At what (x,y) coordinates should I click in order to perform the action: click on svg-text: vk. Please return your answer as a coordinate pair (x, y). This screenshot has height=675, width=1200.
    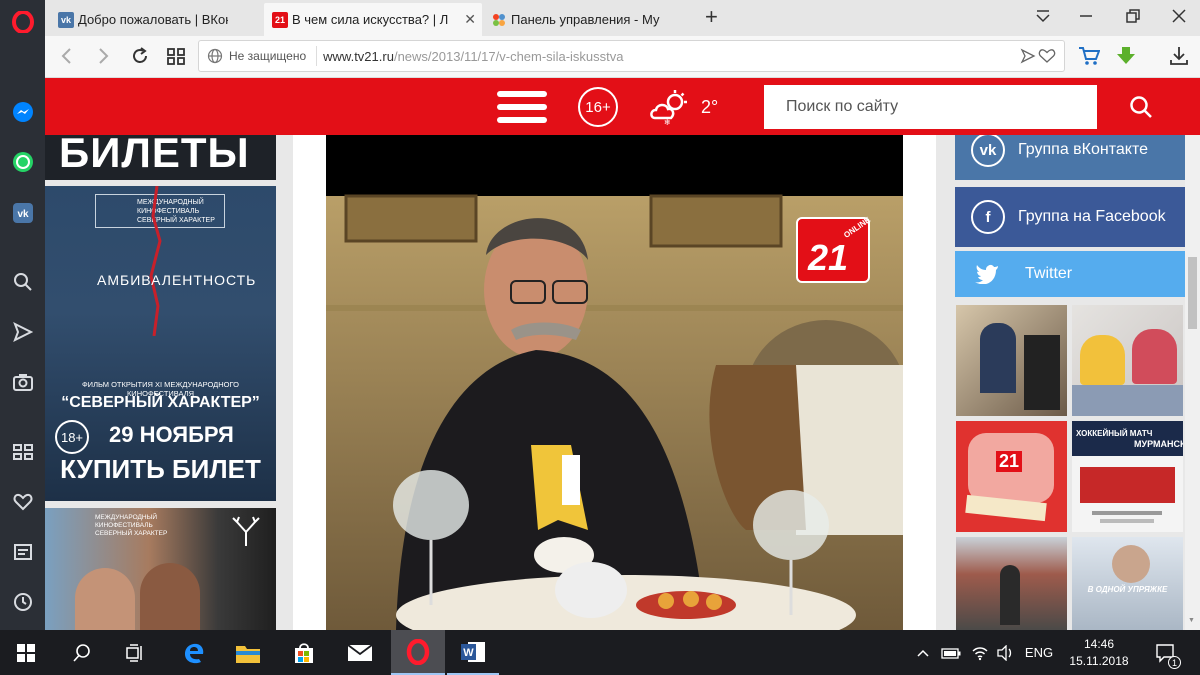
    Looking at the image, I should click on (23, 214).